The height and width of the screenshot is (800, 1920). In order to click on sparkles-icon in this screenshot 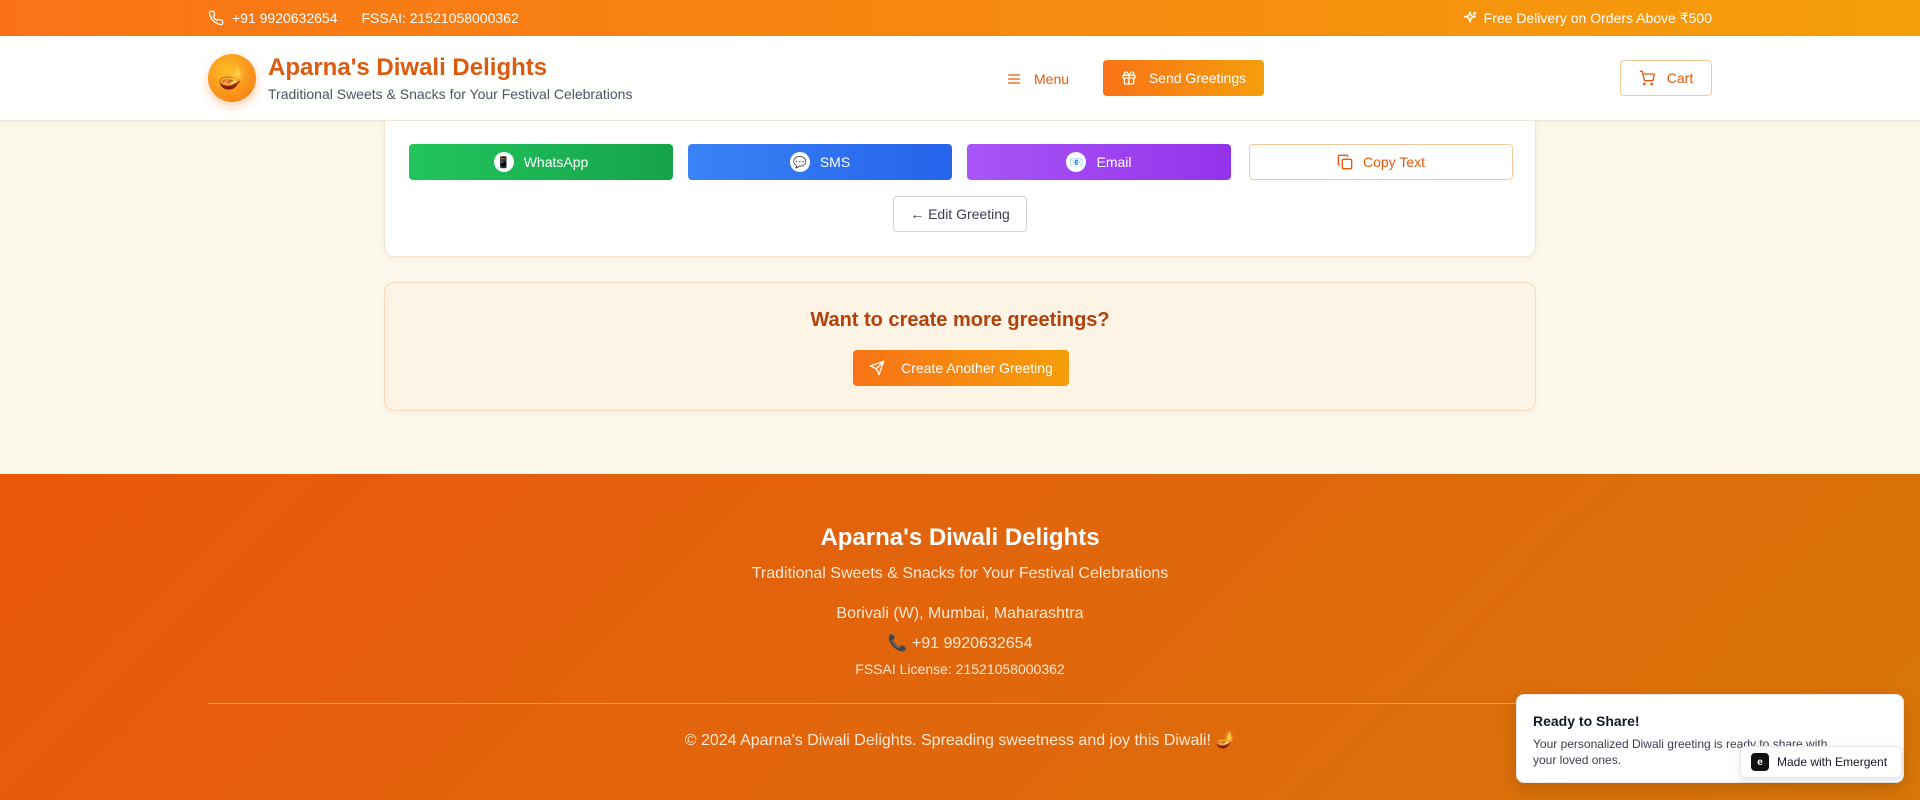, I will do `click(1470, 17)`.